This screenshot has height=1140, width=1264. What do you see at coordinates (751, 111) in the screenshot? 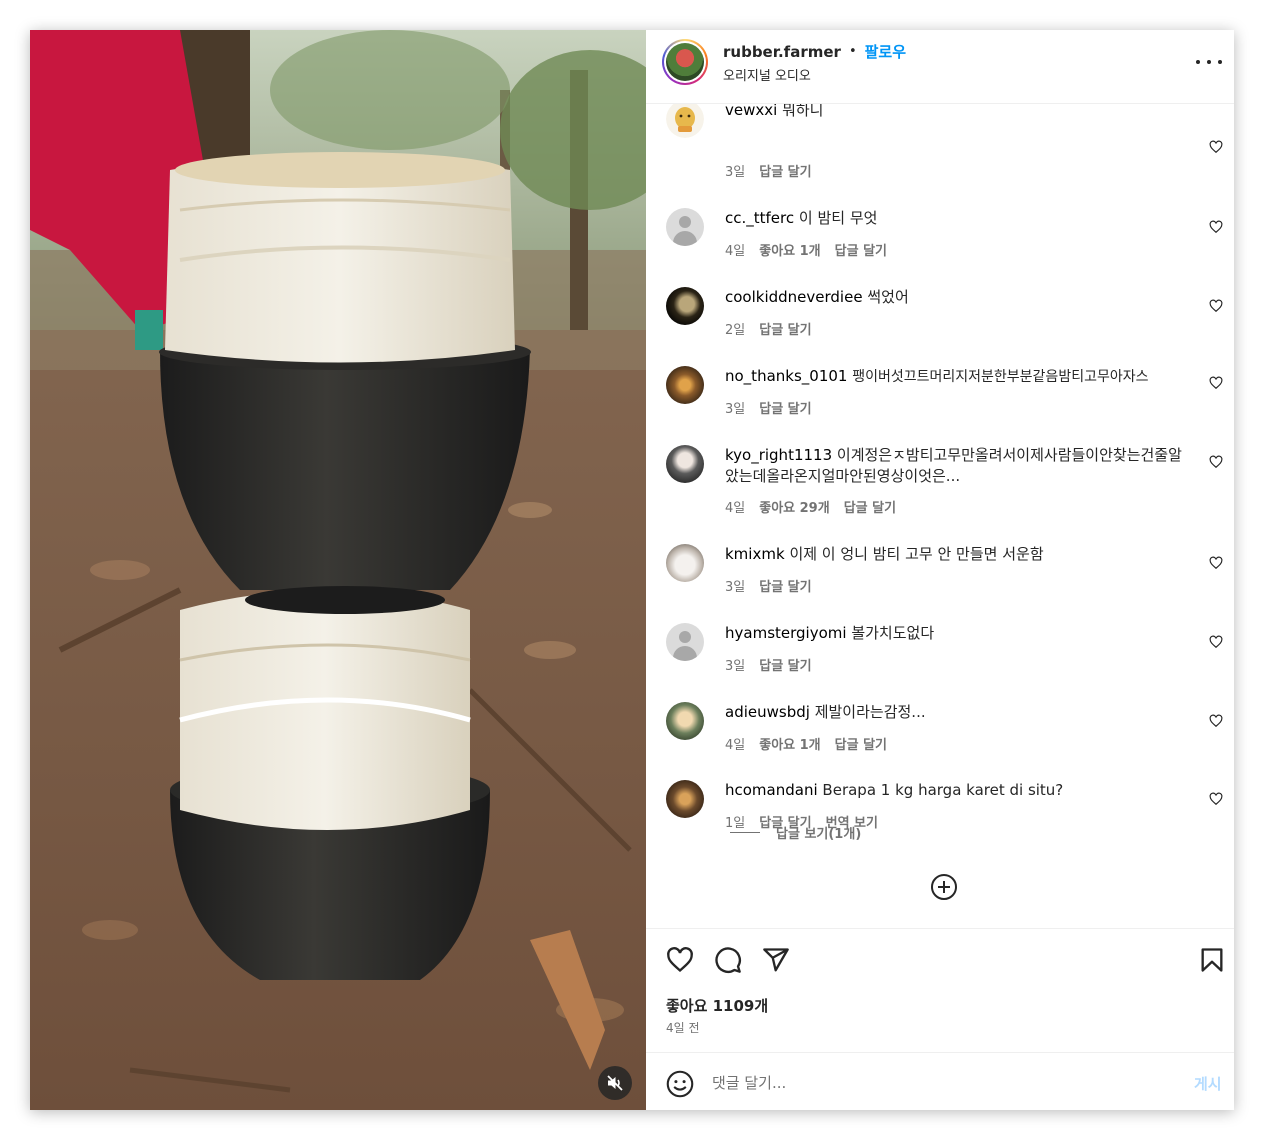
I see `comment-username: vewxxi` at bounding box center [751, 111].